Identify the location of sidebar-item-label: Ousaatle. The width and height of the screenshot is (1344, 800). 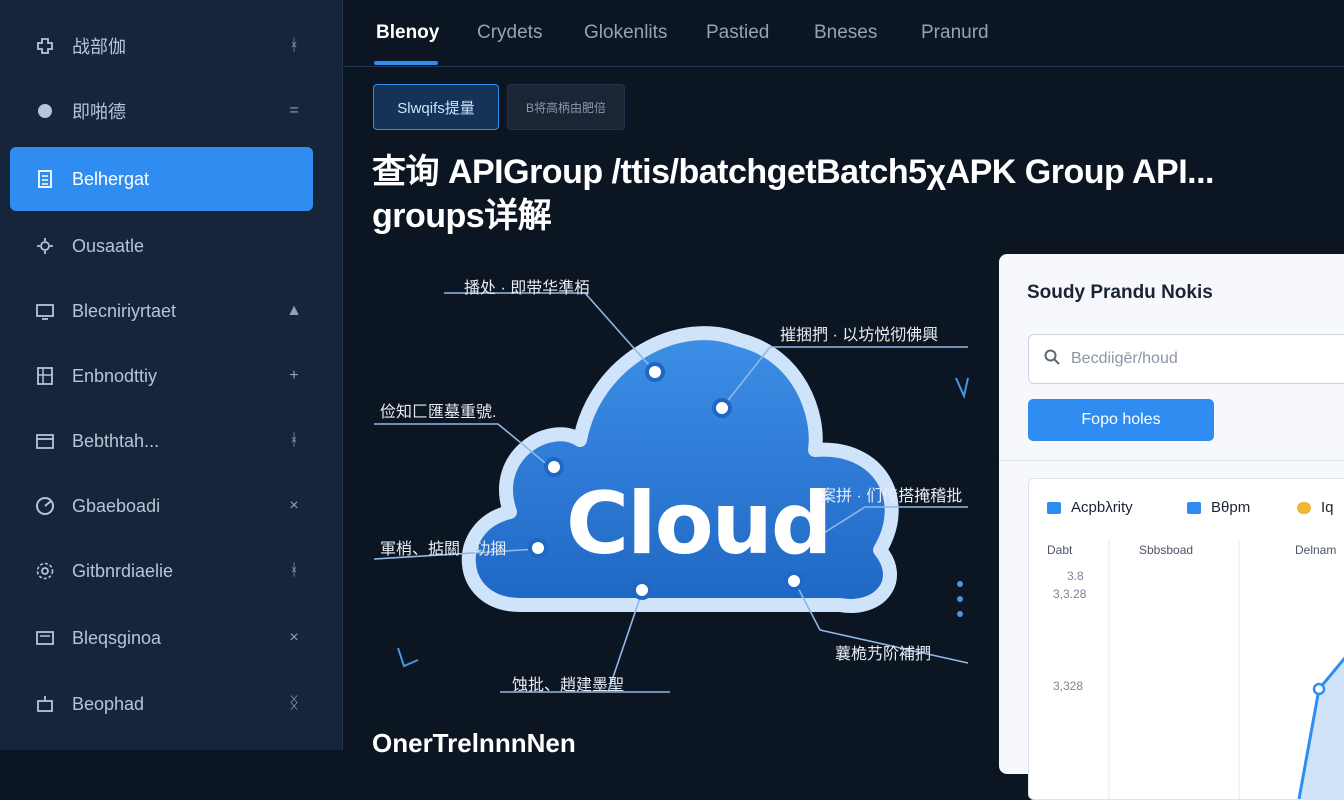
(108, 245).